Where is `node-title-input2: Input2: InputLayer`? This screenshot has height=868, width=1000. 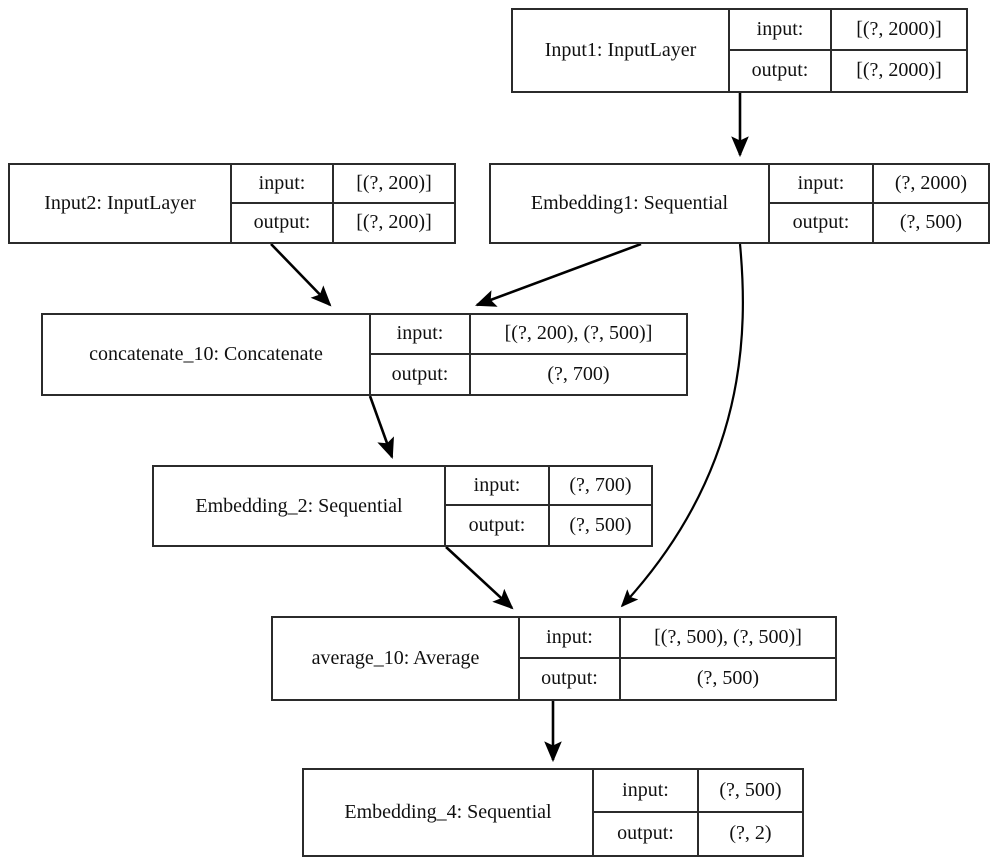
node-title-input2: Input2: InputLayer is located at coordinates (120, 203).